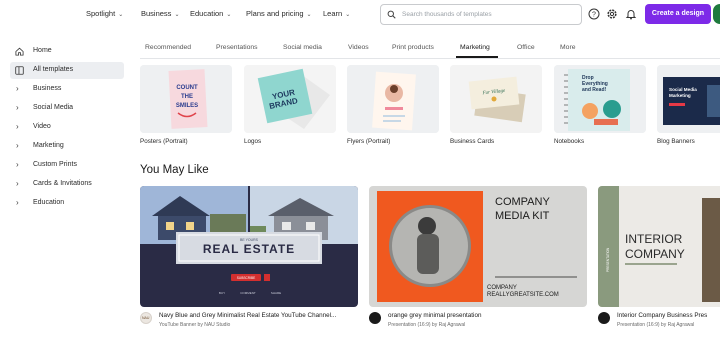 The width and height of the screenshot is (720, 338). I want to click on category-card-notebooks: Drop Everything and Read!, so click(600, 99).